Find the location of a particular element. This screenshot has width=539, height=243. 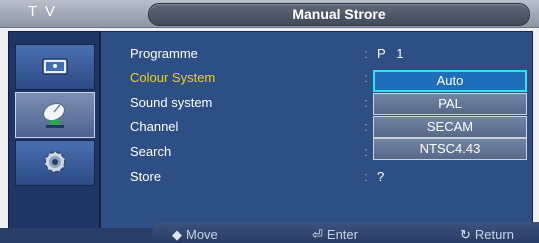

sidebar-item-sound is located at coordinates (55, 115).